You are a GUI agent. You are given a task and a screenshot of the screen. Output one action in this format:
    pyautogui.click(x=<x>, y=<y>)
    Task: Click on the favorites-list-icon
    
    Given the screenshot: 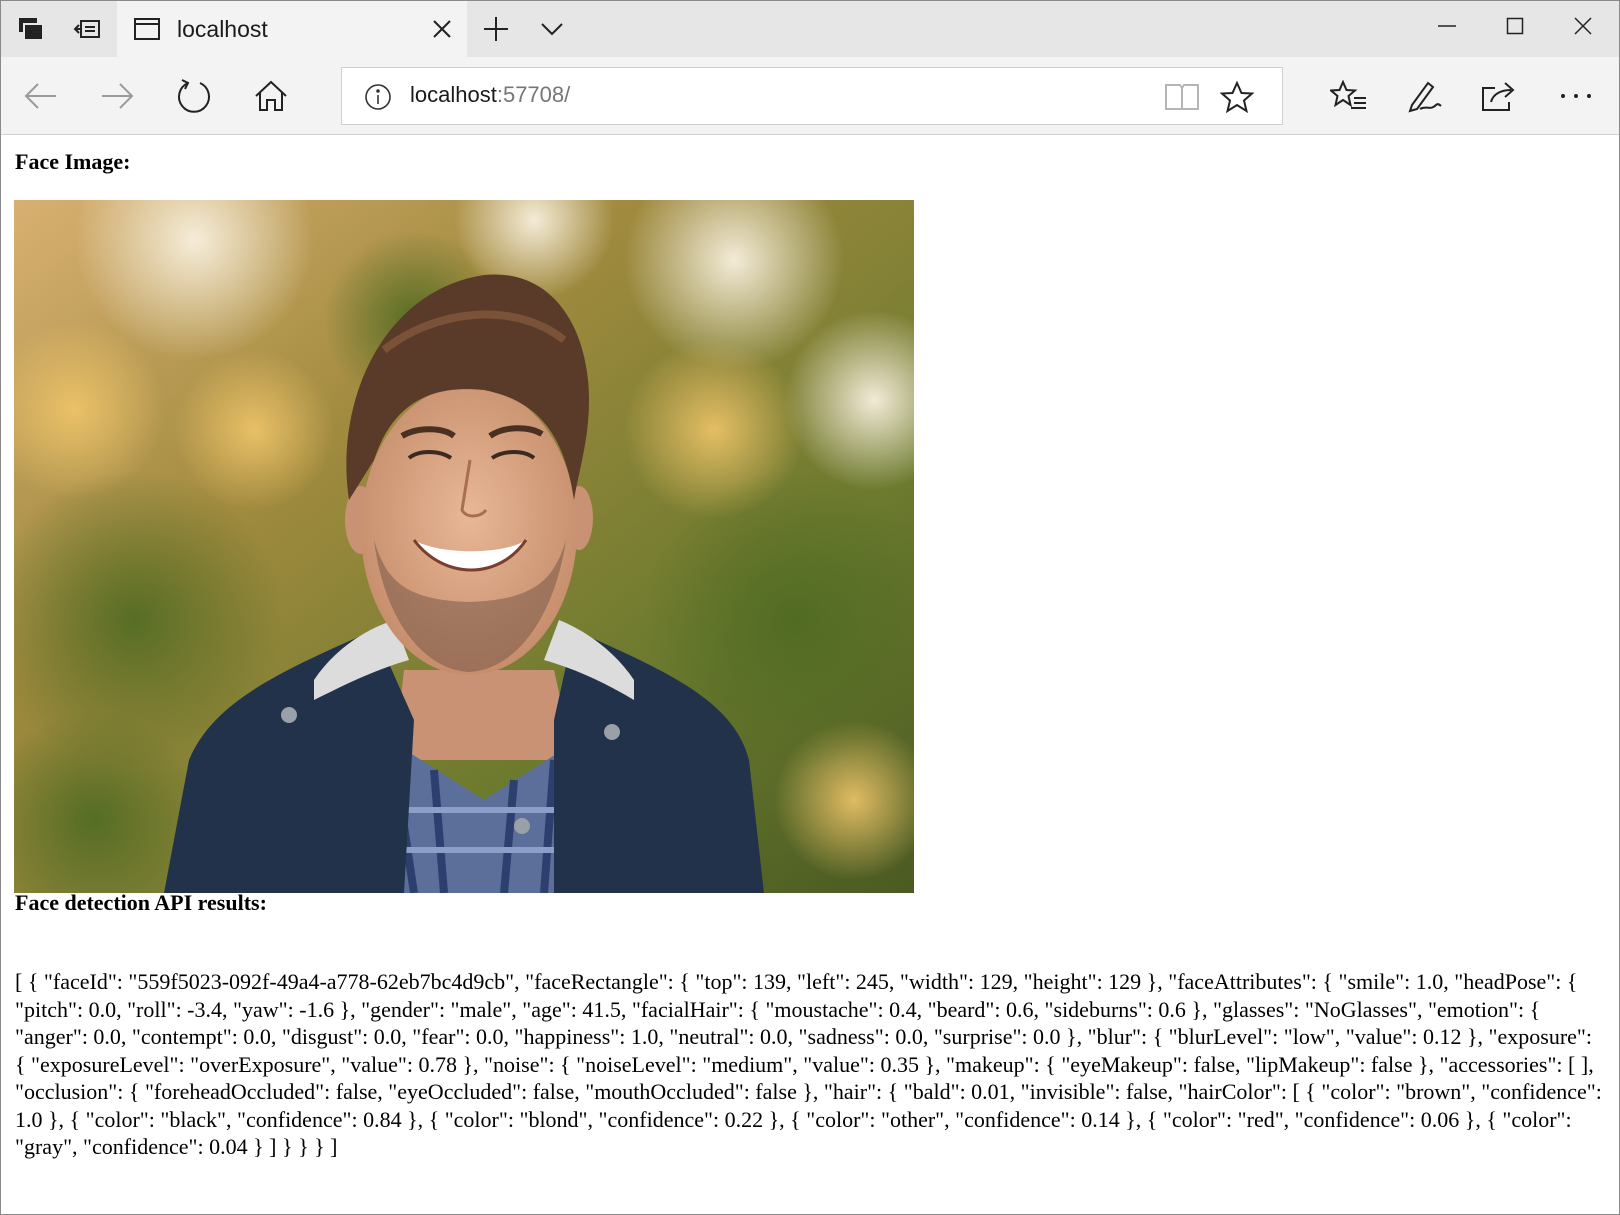 What is the action you would take?
    pyautogui.click(x=1349, y=96)
    